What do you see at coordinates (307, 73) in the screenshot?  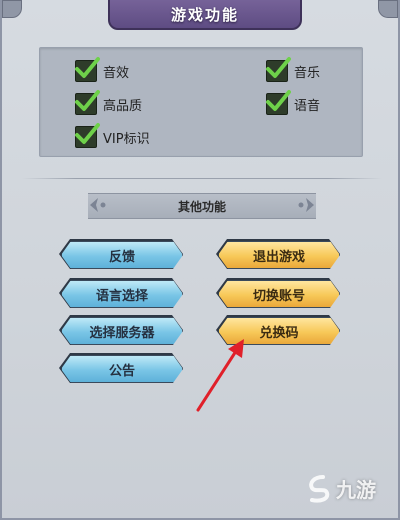 I see `option-label: 音乐` at bounding box center [307, 73].